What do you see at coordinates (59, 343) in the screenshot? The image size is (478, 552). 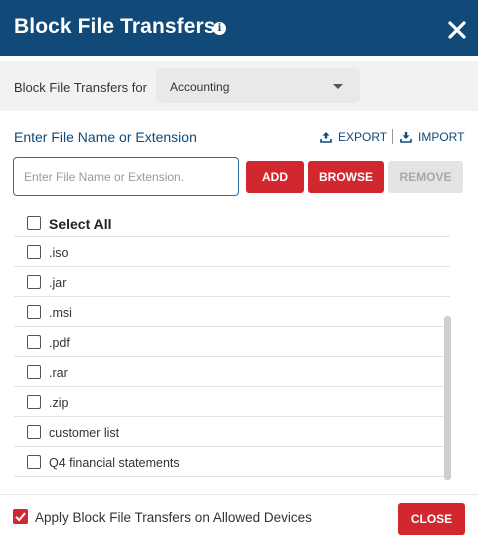 I see `item-label: .pdf` at bounding box center [59, 343].